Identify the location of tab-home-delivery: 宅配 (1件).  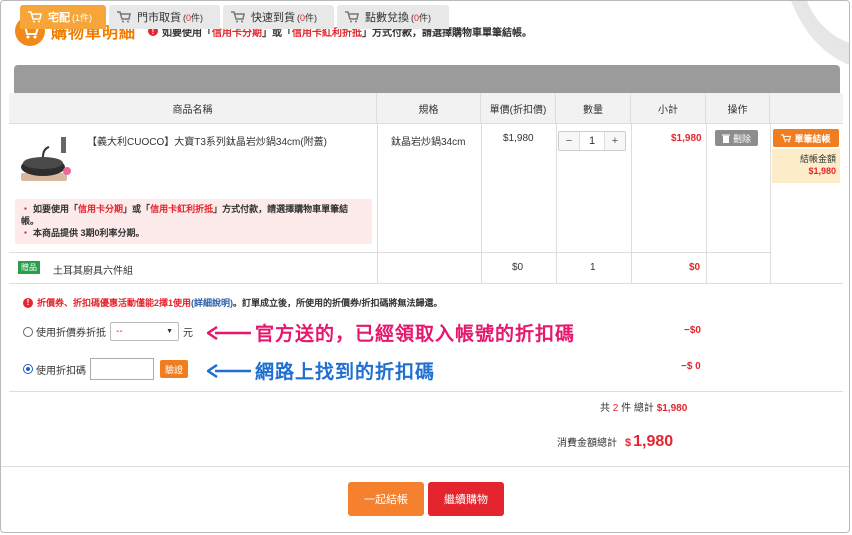
(63, 17).